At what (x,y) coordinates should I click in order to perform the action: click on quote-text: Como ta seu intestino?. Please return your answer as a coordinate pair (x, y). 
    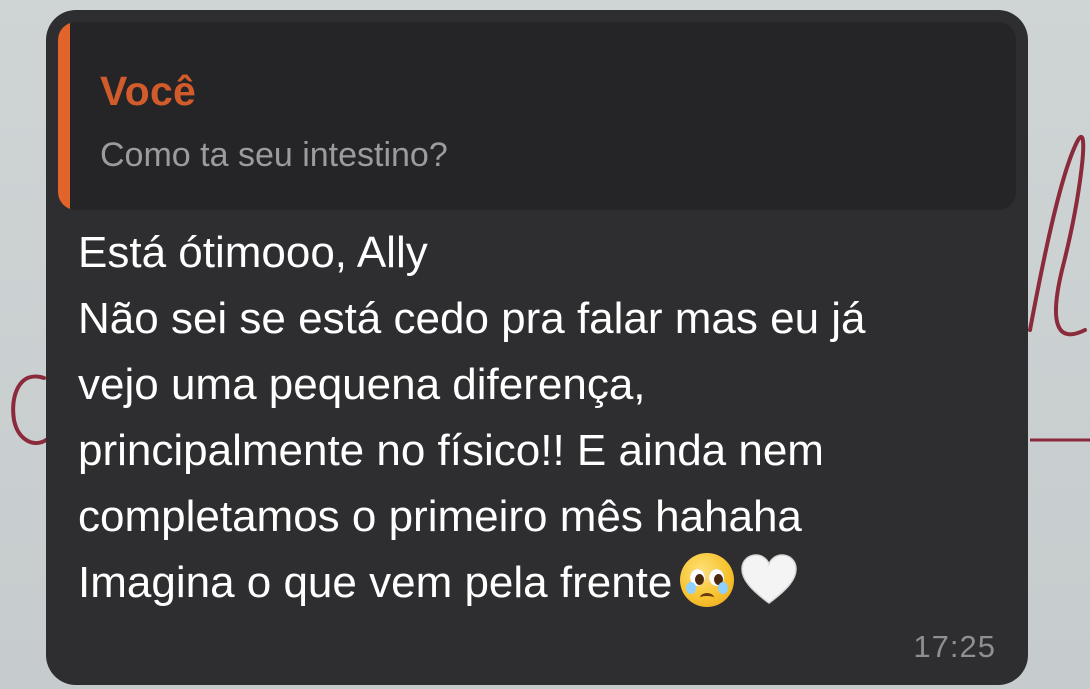
    Looking at the image, I should click on (274, 155).